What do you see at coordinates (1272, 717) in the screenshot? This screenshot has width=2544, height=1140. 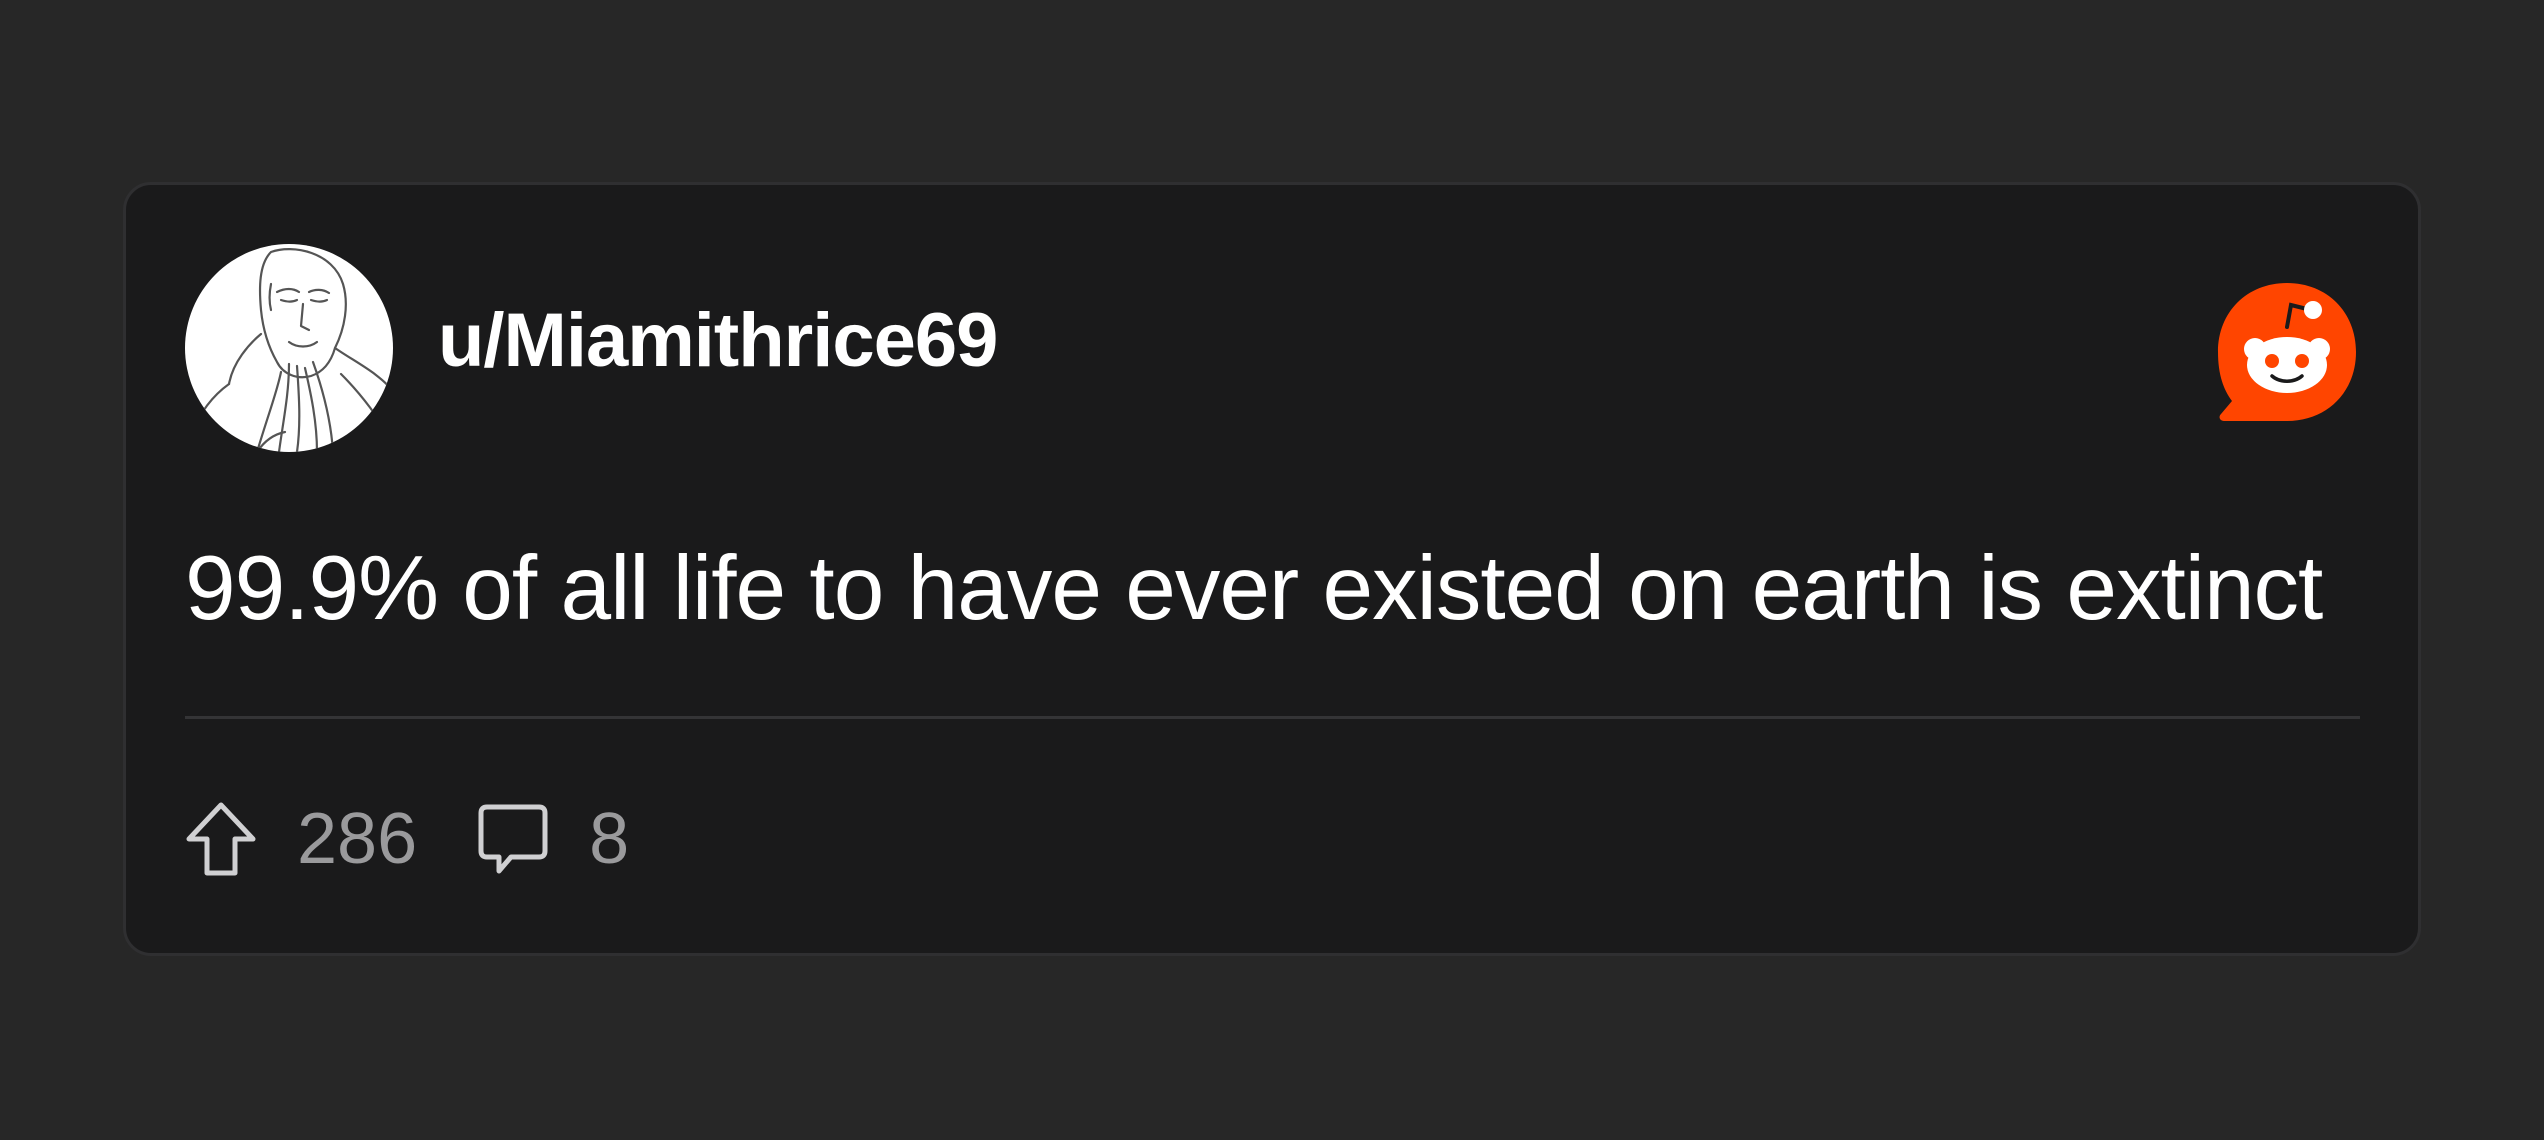 I see `divider` at bounding box center [1272, 717].